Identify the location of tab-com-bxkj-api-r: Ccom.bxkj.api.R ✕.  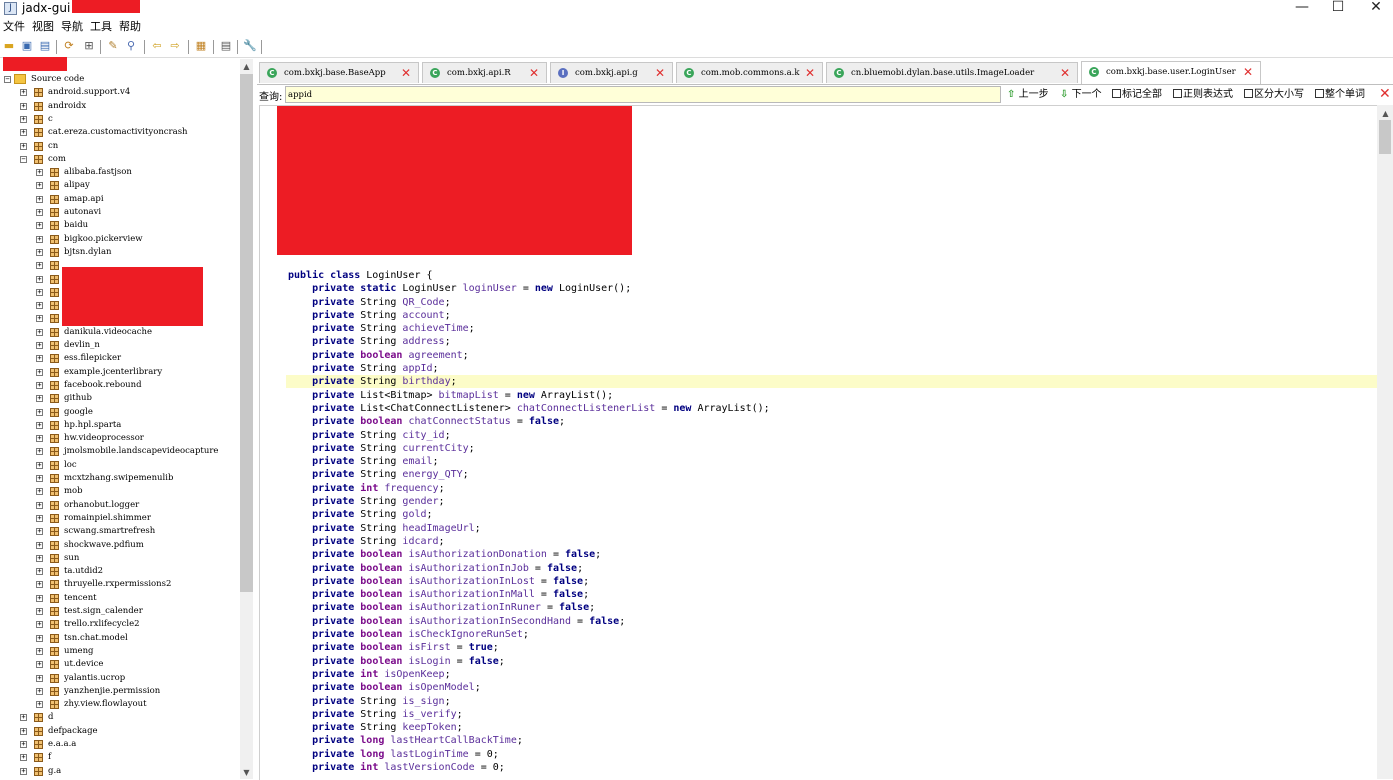
(484, 72).